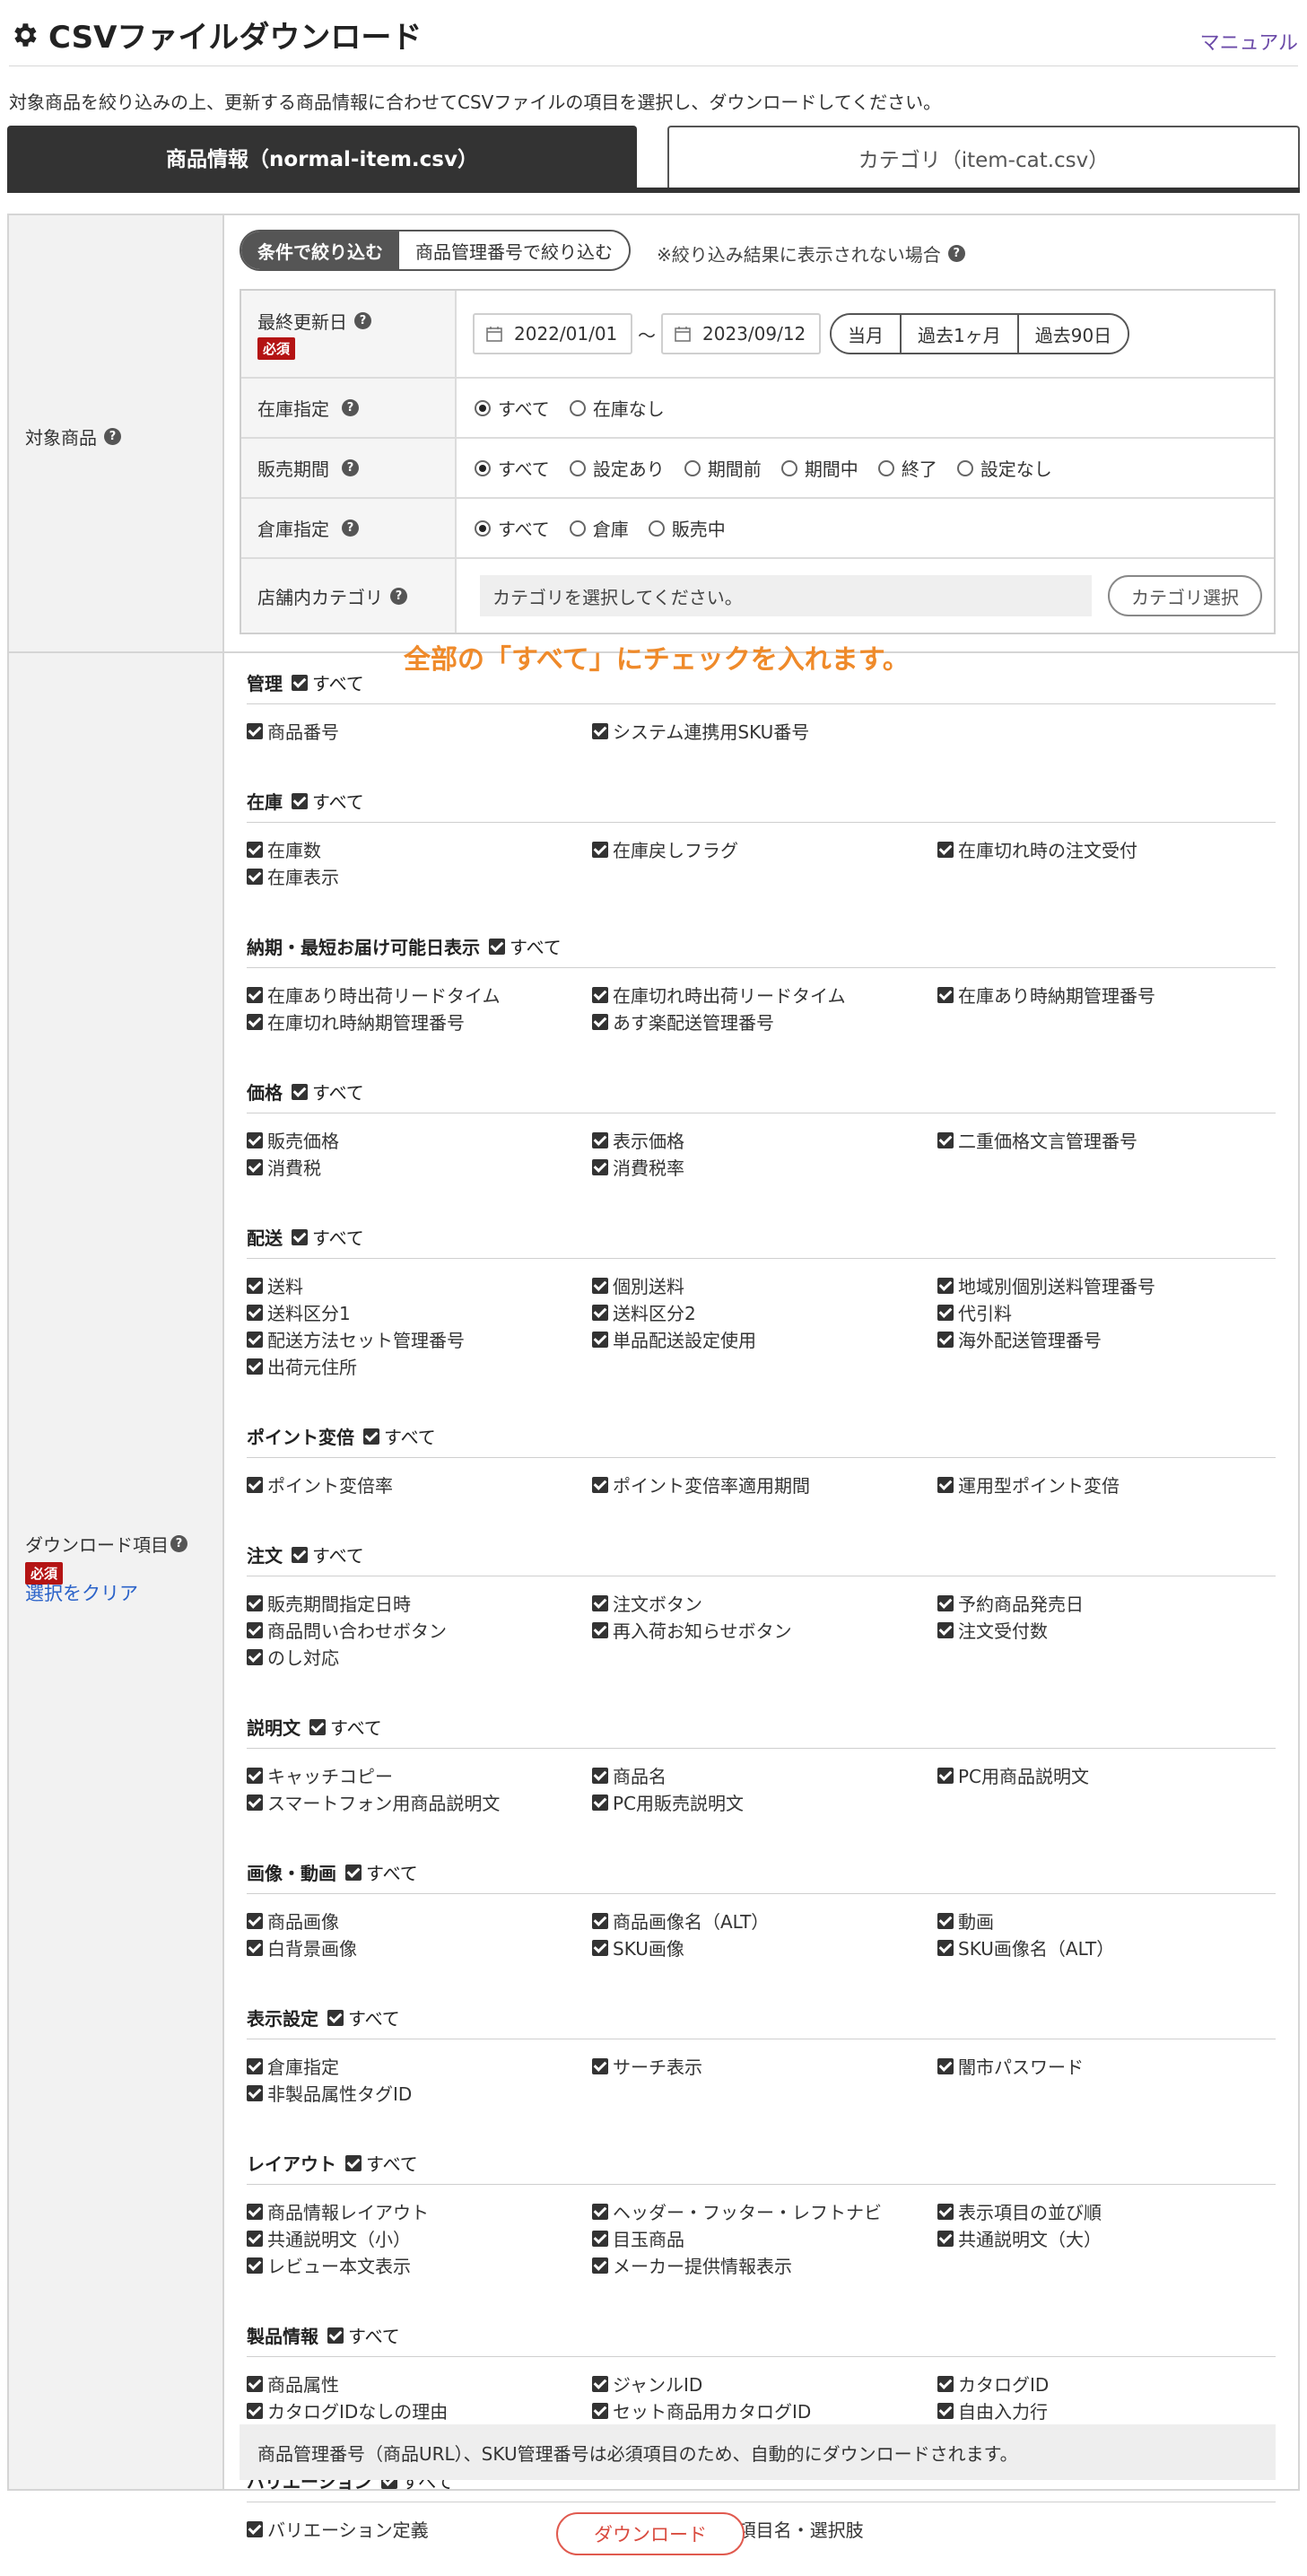 The width and height of the screenshot is (1307, 2576). I want to click on date-from-input: 2022/01/01, so click(552, 333).